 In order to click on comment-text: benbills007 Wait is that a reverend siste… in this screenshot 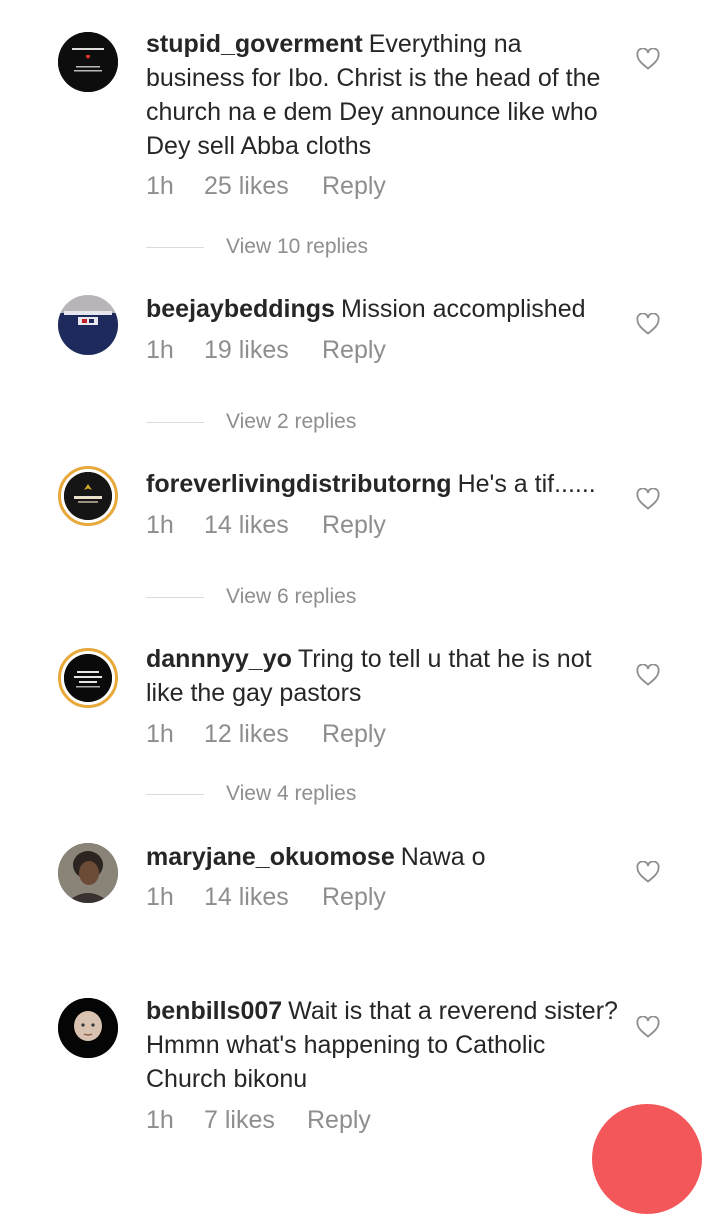, I will do `click(383, 1045)`.